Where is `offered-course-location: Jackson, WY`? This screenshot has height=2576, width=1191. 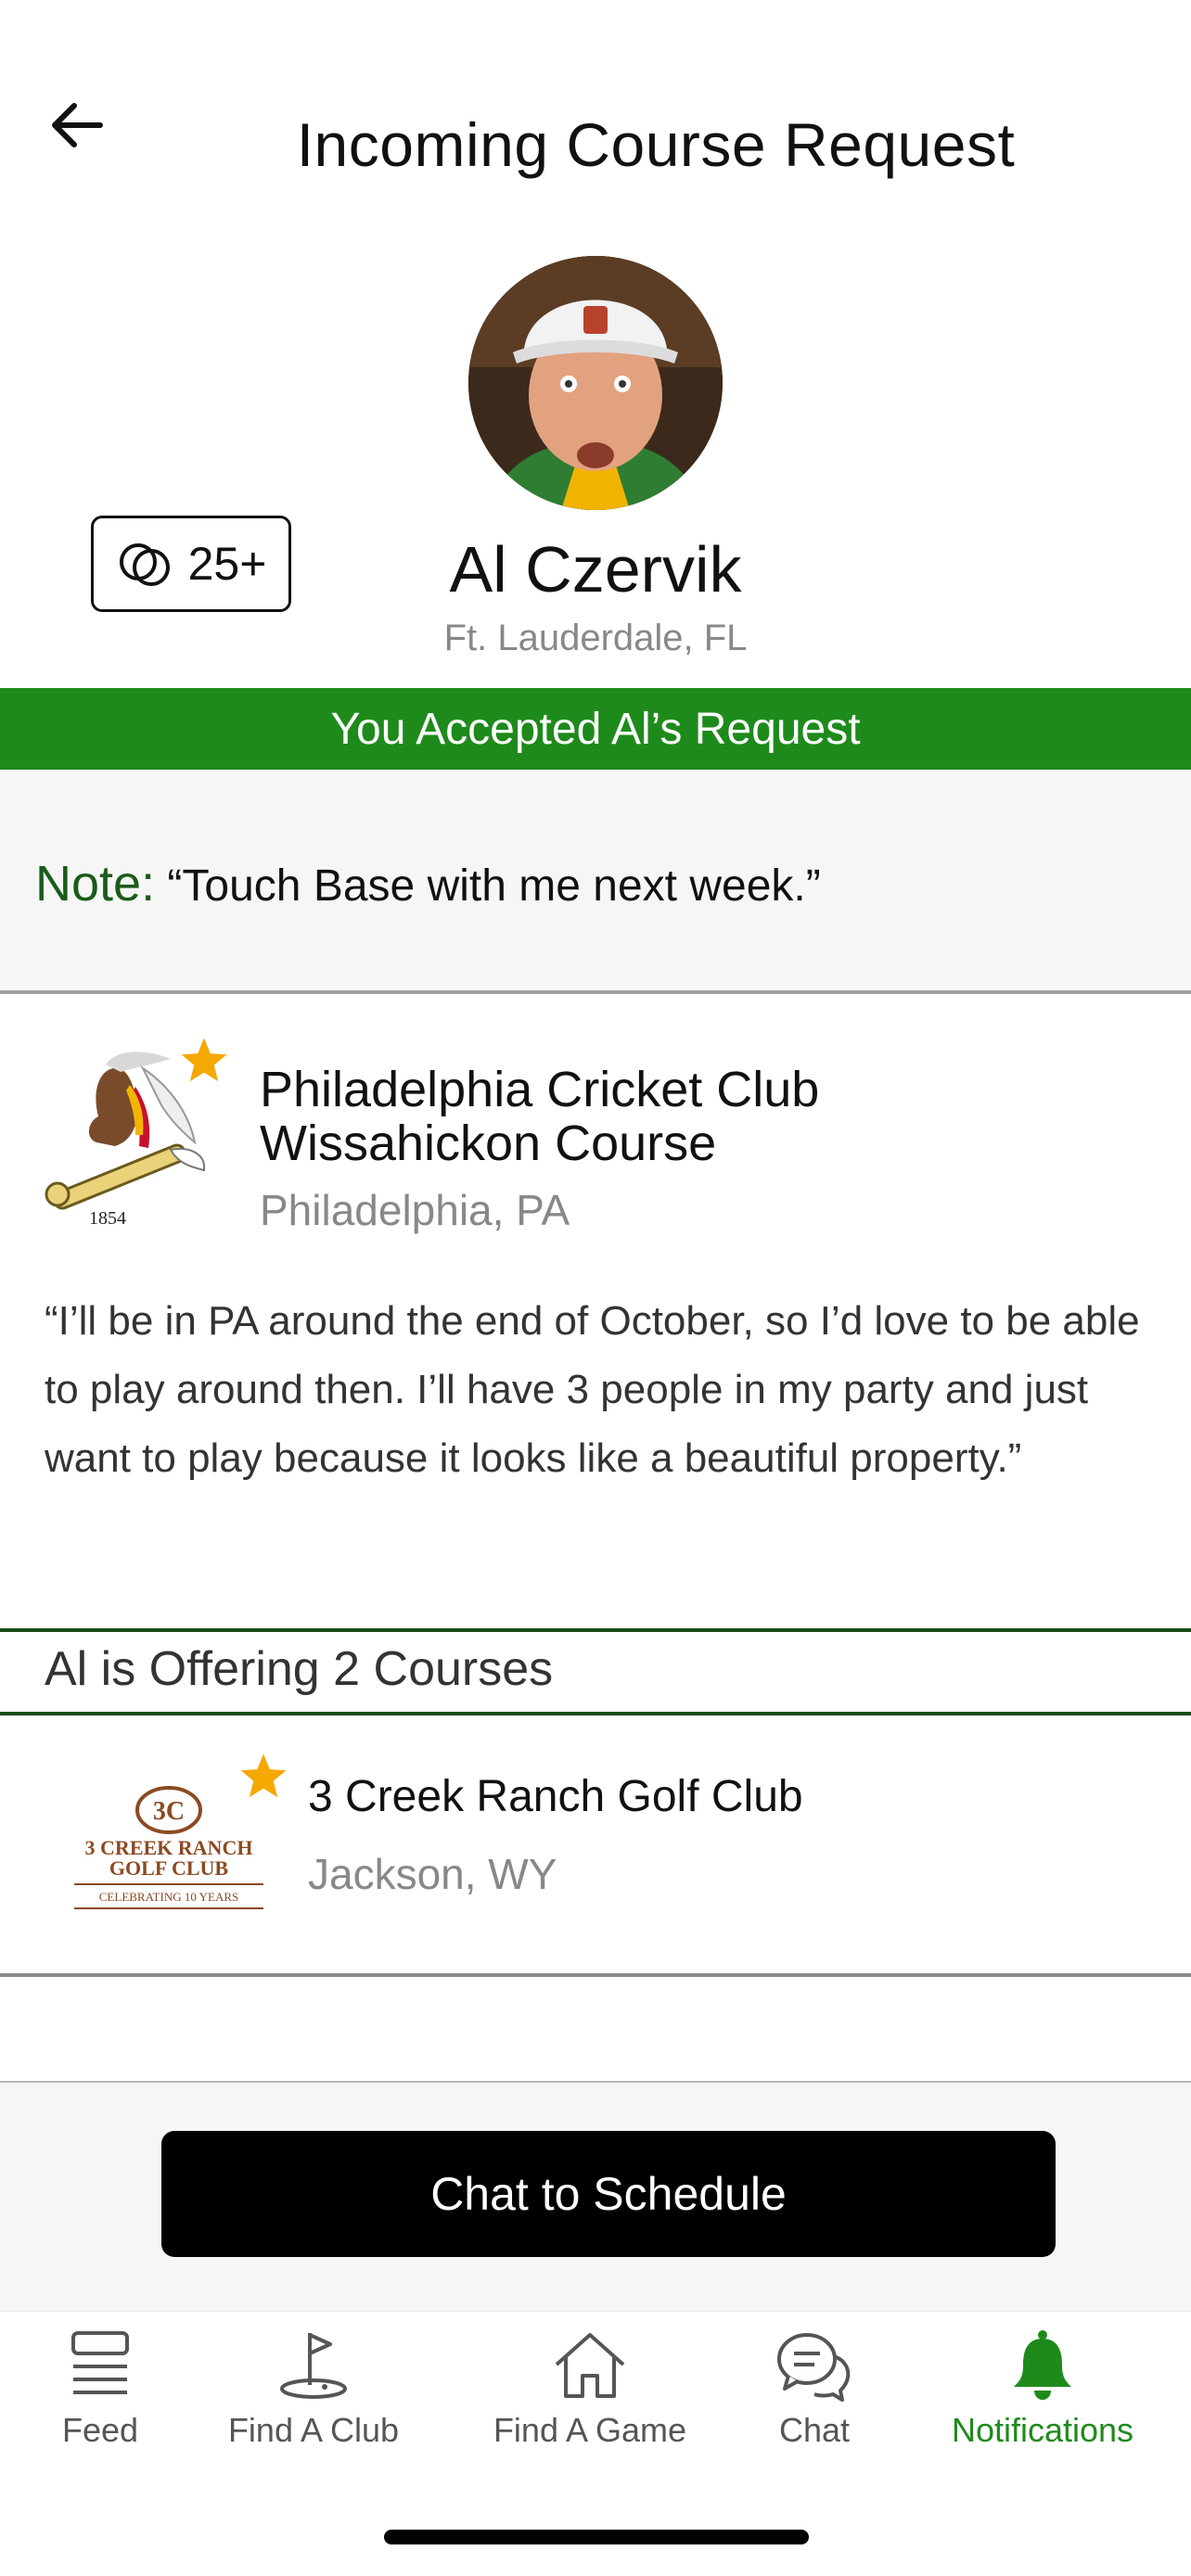 offered-course-location: Jackson, WY is located at coordinates (432, 1874).